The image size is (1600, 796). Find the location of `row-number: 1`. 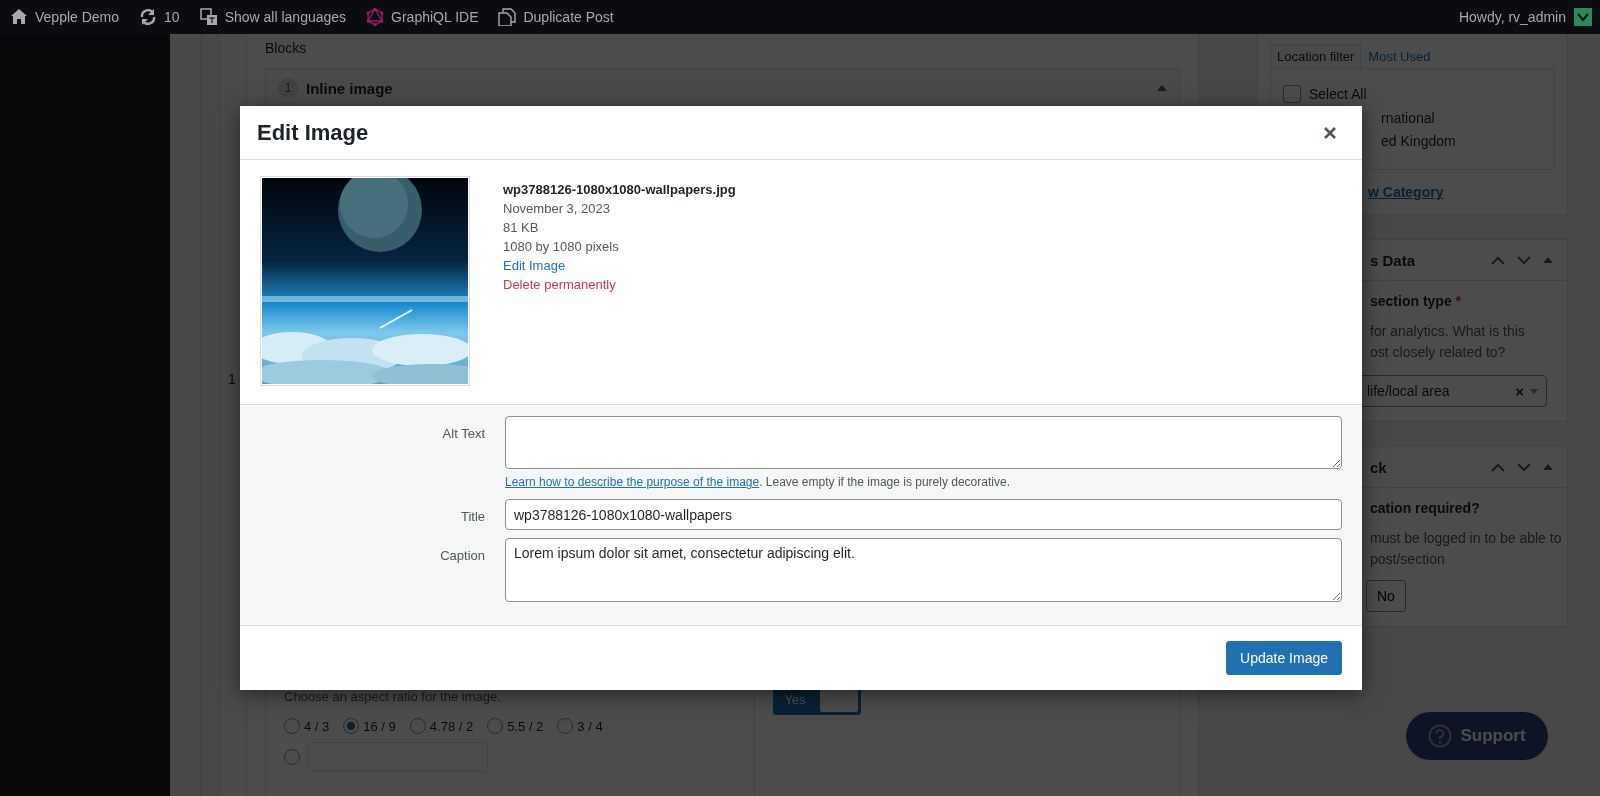

row-number: 1 is located at coordinates (232, 379).